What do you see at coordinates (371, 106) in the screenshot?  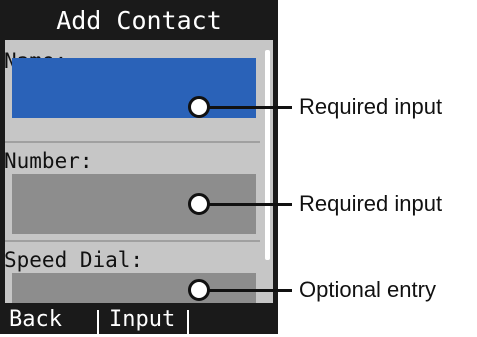 I see `callout-name-text: Required input` at bounding box center [371, 106].